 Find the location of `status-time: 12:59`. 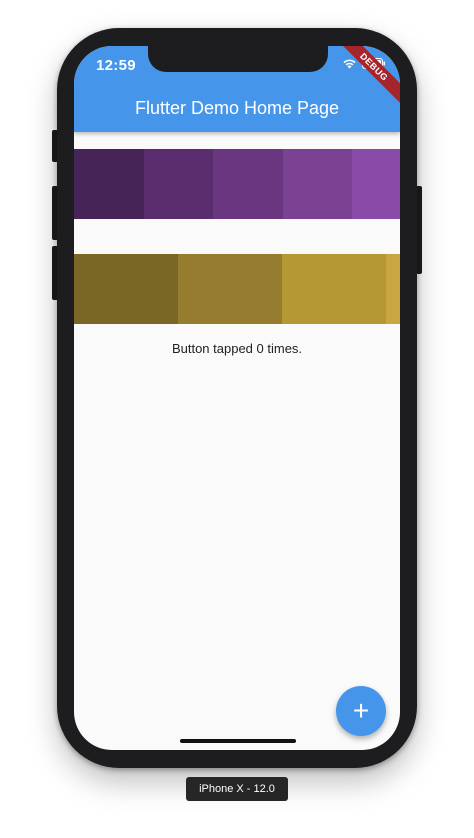

status-time: 12:59 is located at coordinates (116, 65).